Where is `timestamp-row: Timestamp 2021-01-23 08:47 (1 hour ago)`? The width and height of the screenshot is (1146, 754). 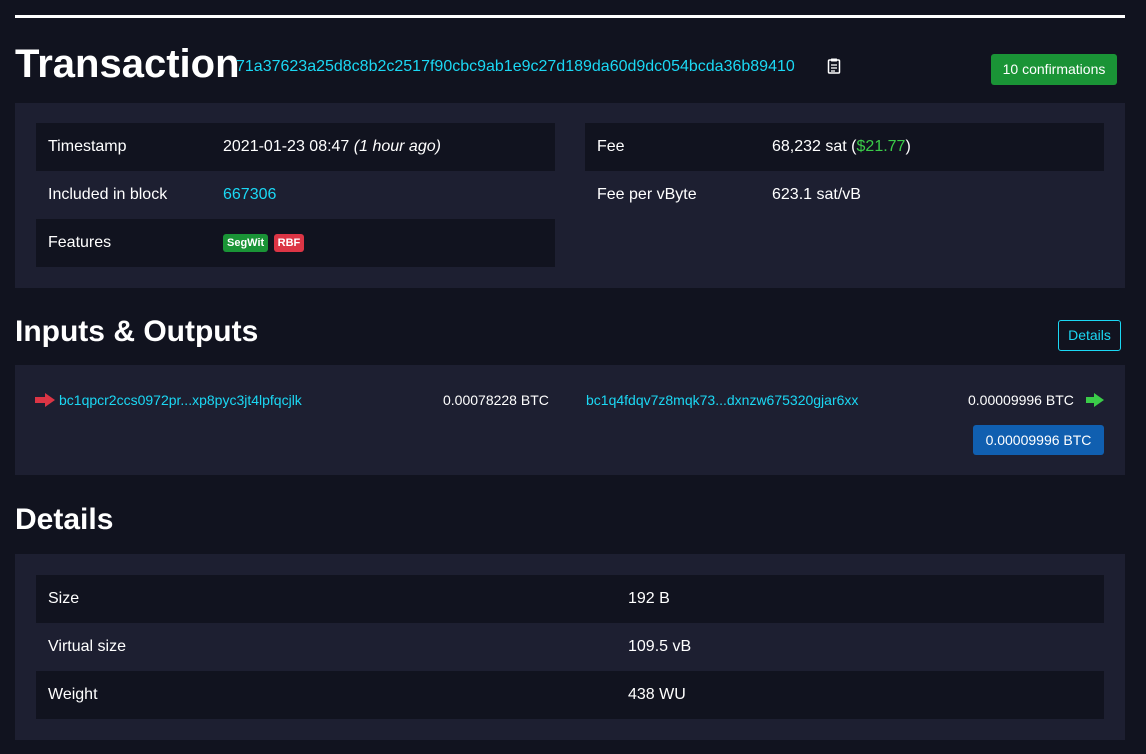 timestamp-row: Timestamp 2021-01-23 08:47 (1 hour ago) is located at coordinates (295, 147).